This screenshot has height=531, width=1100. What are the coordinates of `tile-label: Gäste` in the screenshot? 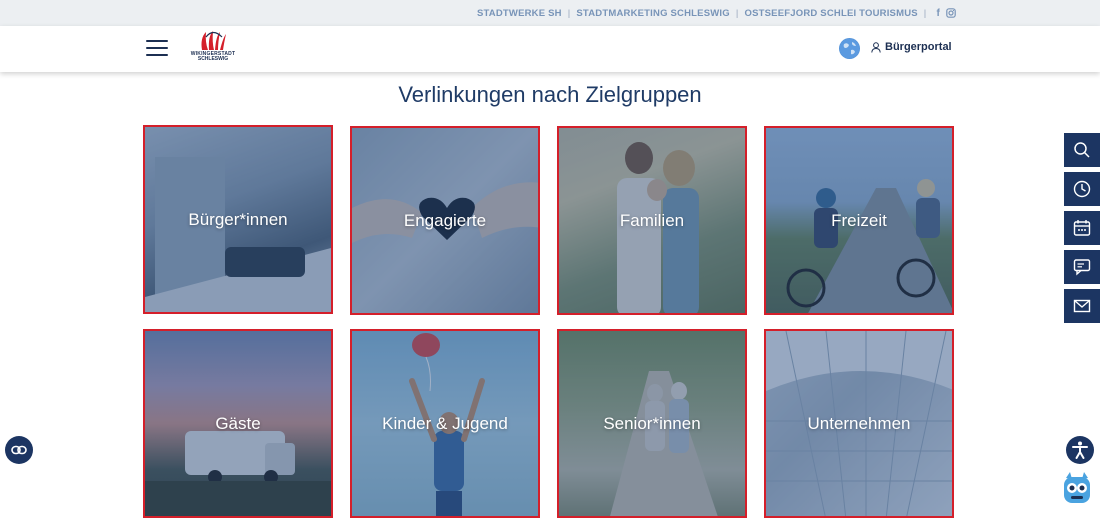 It's located at (238, 423).